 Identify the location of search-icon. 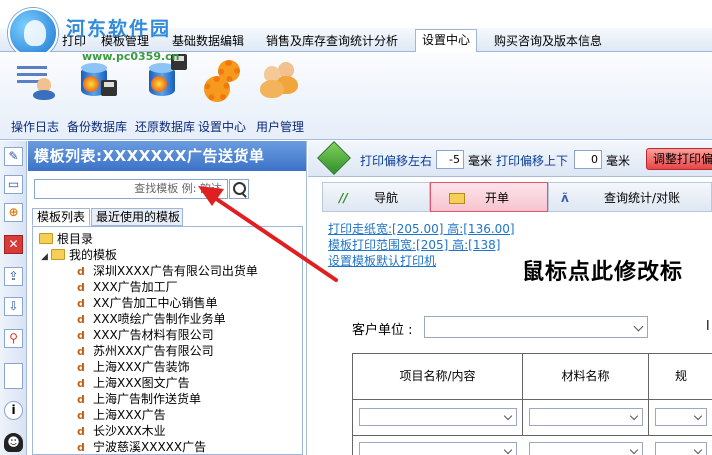
(239, 189).